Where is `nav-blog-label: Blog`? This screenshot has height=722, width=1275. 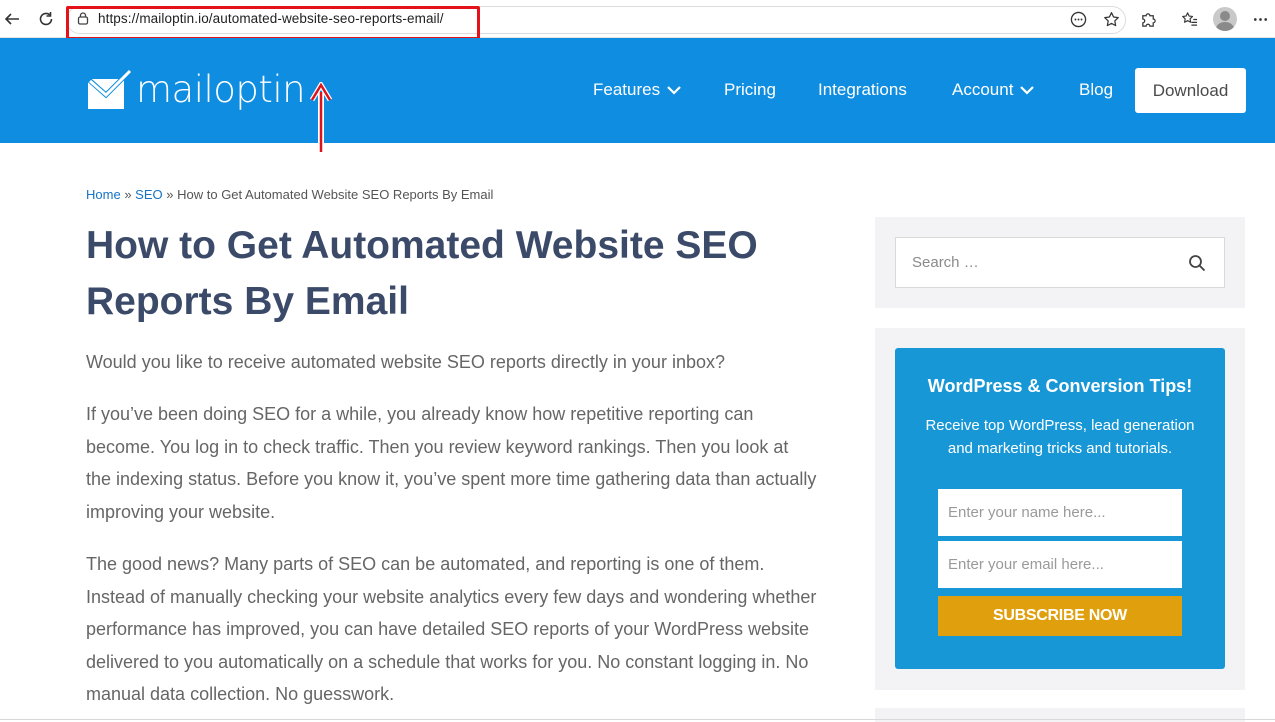 nav-blog-label: Blog is located at coordinates (1096, 89).